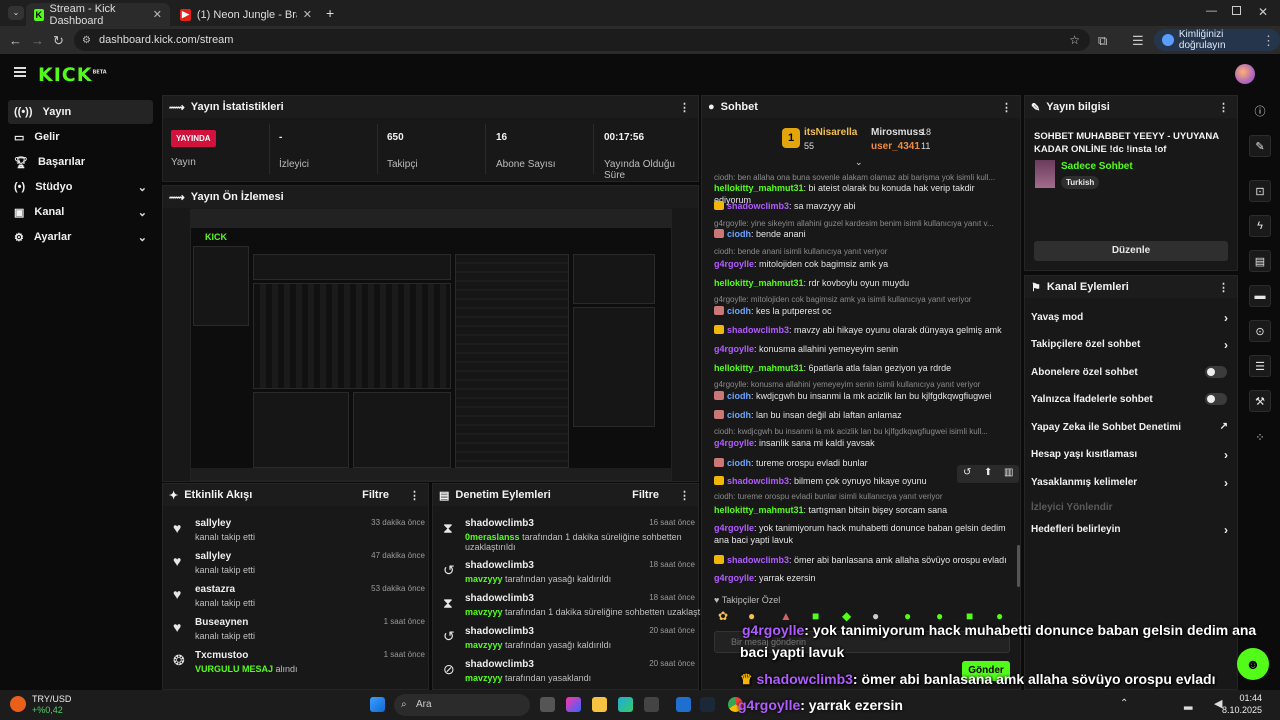 The image size is (1280, 720). What do you see at coordinates (1216, 372) in the screenshot?
I see `subscribers-only-toggle` at bounding box center [1216, 372].